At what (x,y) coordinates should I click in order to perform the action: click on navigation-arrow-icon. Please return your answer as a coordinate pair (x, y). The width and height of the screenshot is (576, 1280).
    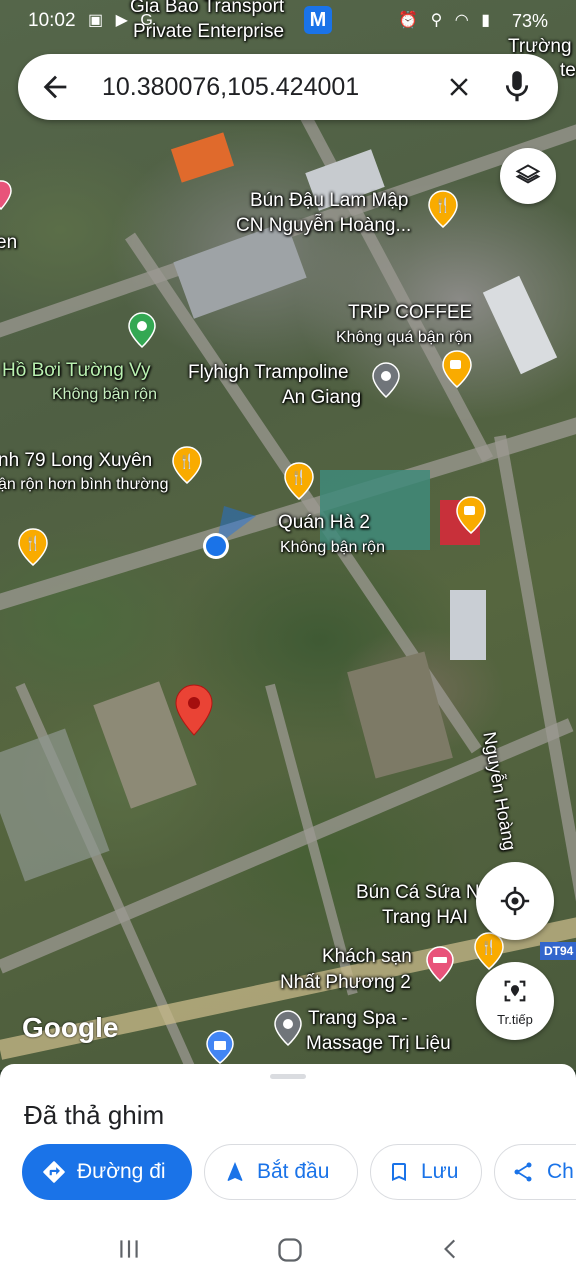
    Looking at the image, I should click on (235, 1171).